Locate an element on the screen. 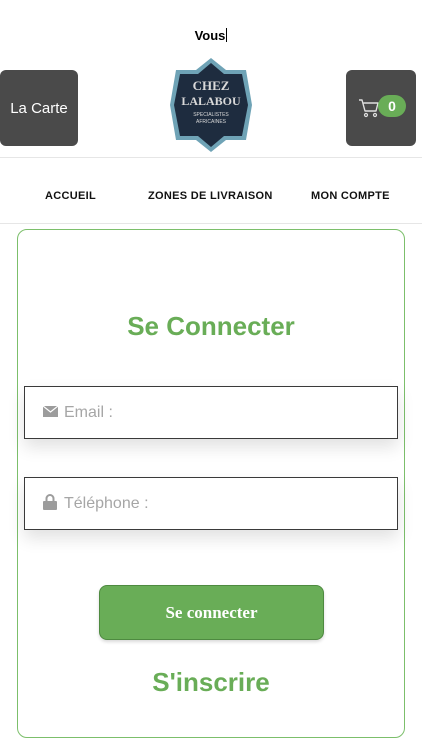  envelope-icon is located at coordinates (50, 411).